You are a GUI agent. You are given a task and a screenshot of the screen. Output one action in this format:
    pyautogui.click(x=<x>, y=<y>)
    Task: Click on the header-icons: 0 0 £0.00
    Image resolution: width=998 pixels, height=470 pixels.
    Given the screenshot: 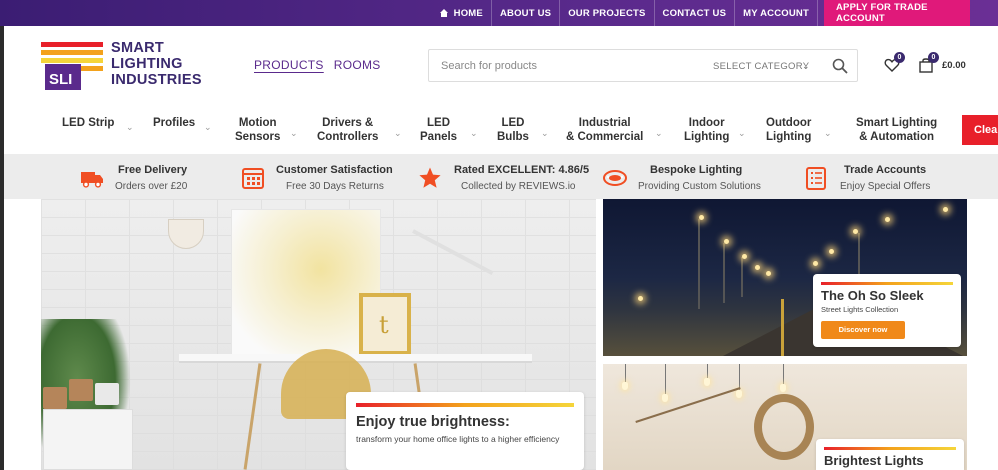 What is the action you would take?
    pyautogui.click(x=925, y=62)
    